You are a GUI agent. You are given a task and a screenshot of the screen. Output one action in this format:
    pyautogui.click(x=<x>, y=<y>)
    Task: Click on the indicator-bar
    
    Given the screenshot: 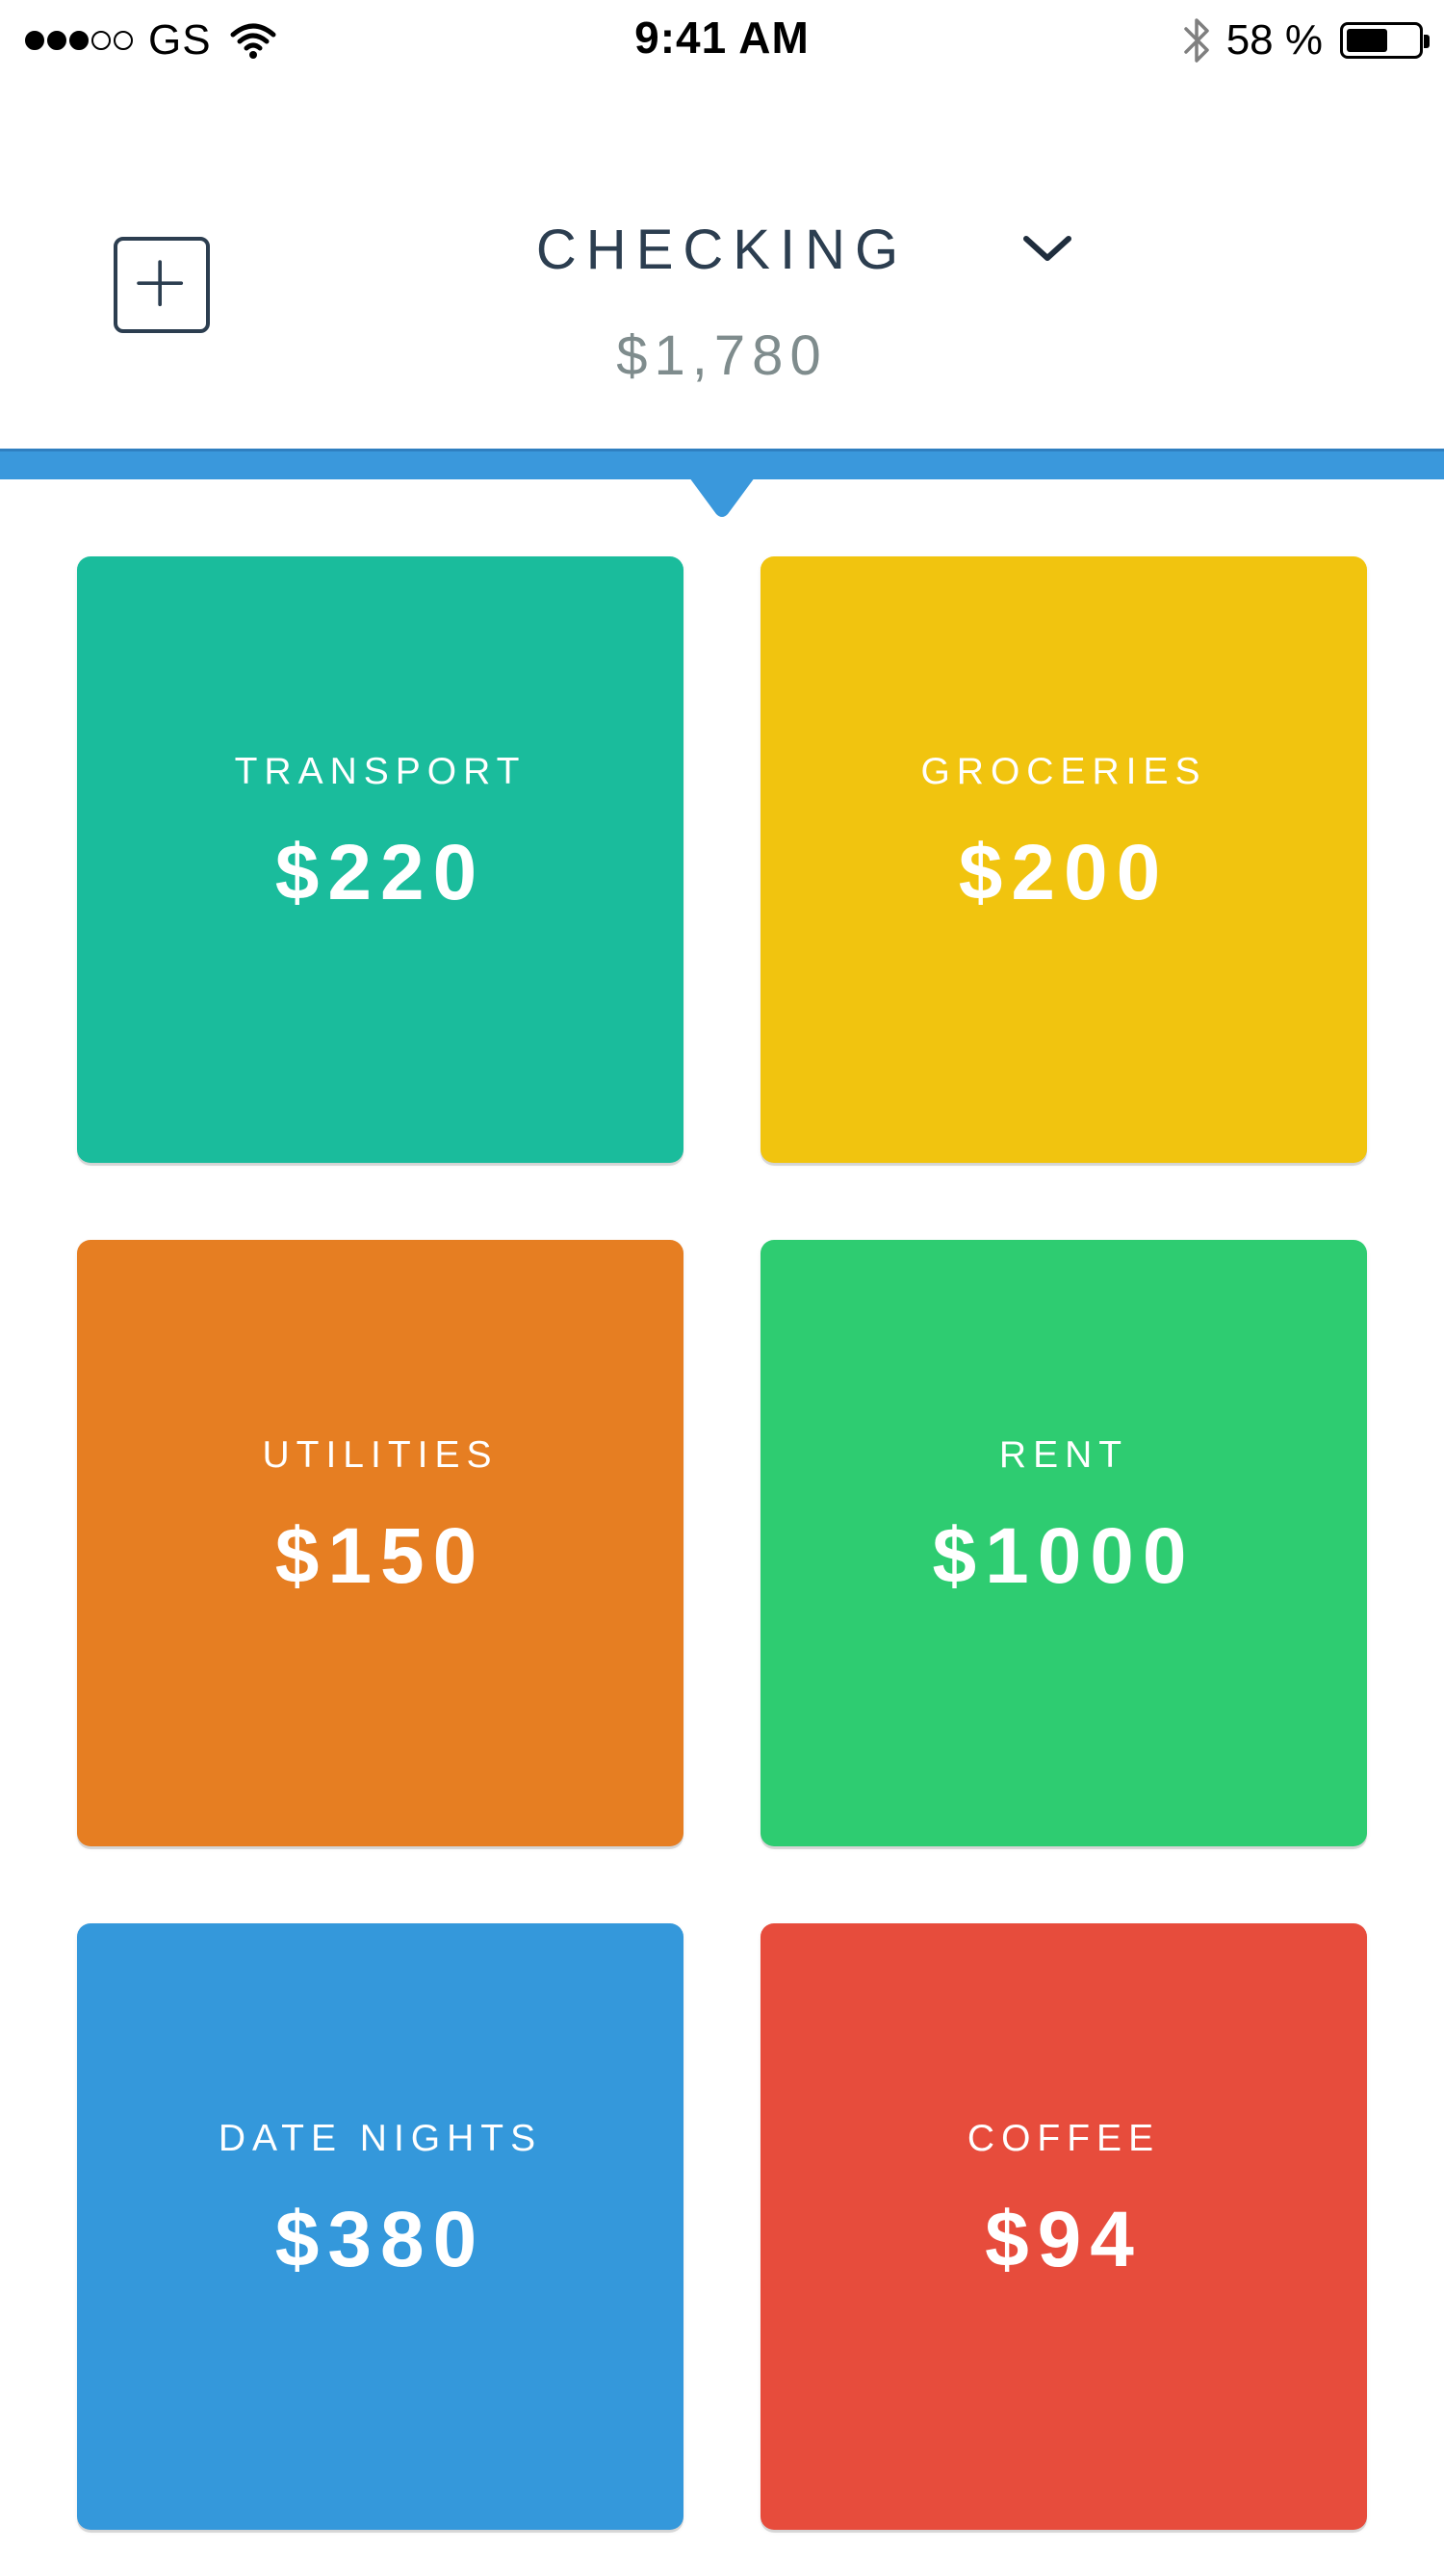 What is the action you would take?
    pyautogui.click(x=722, y=464)
    